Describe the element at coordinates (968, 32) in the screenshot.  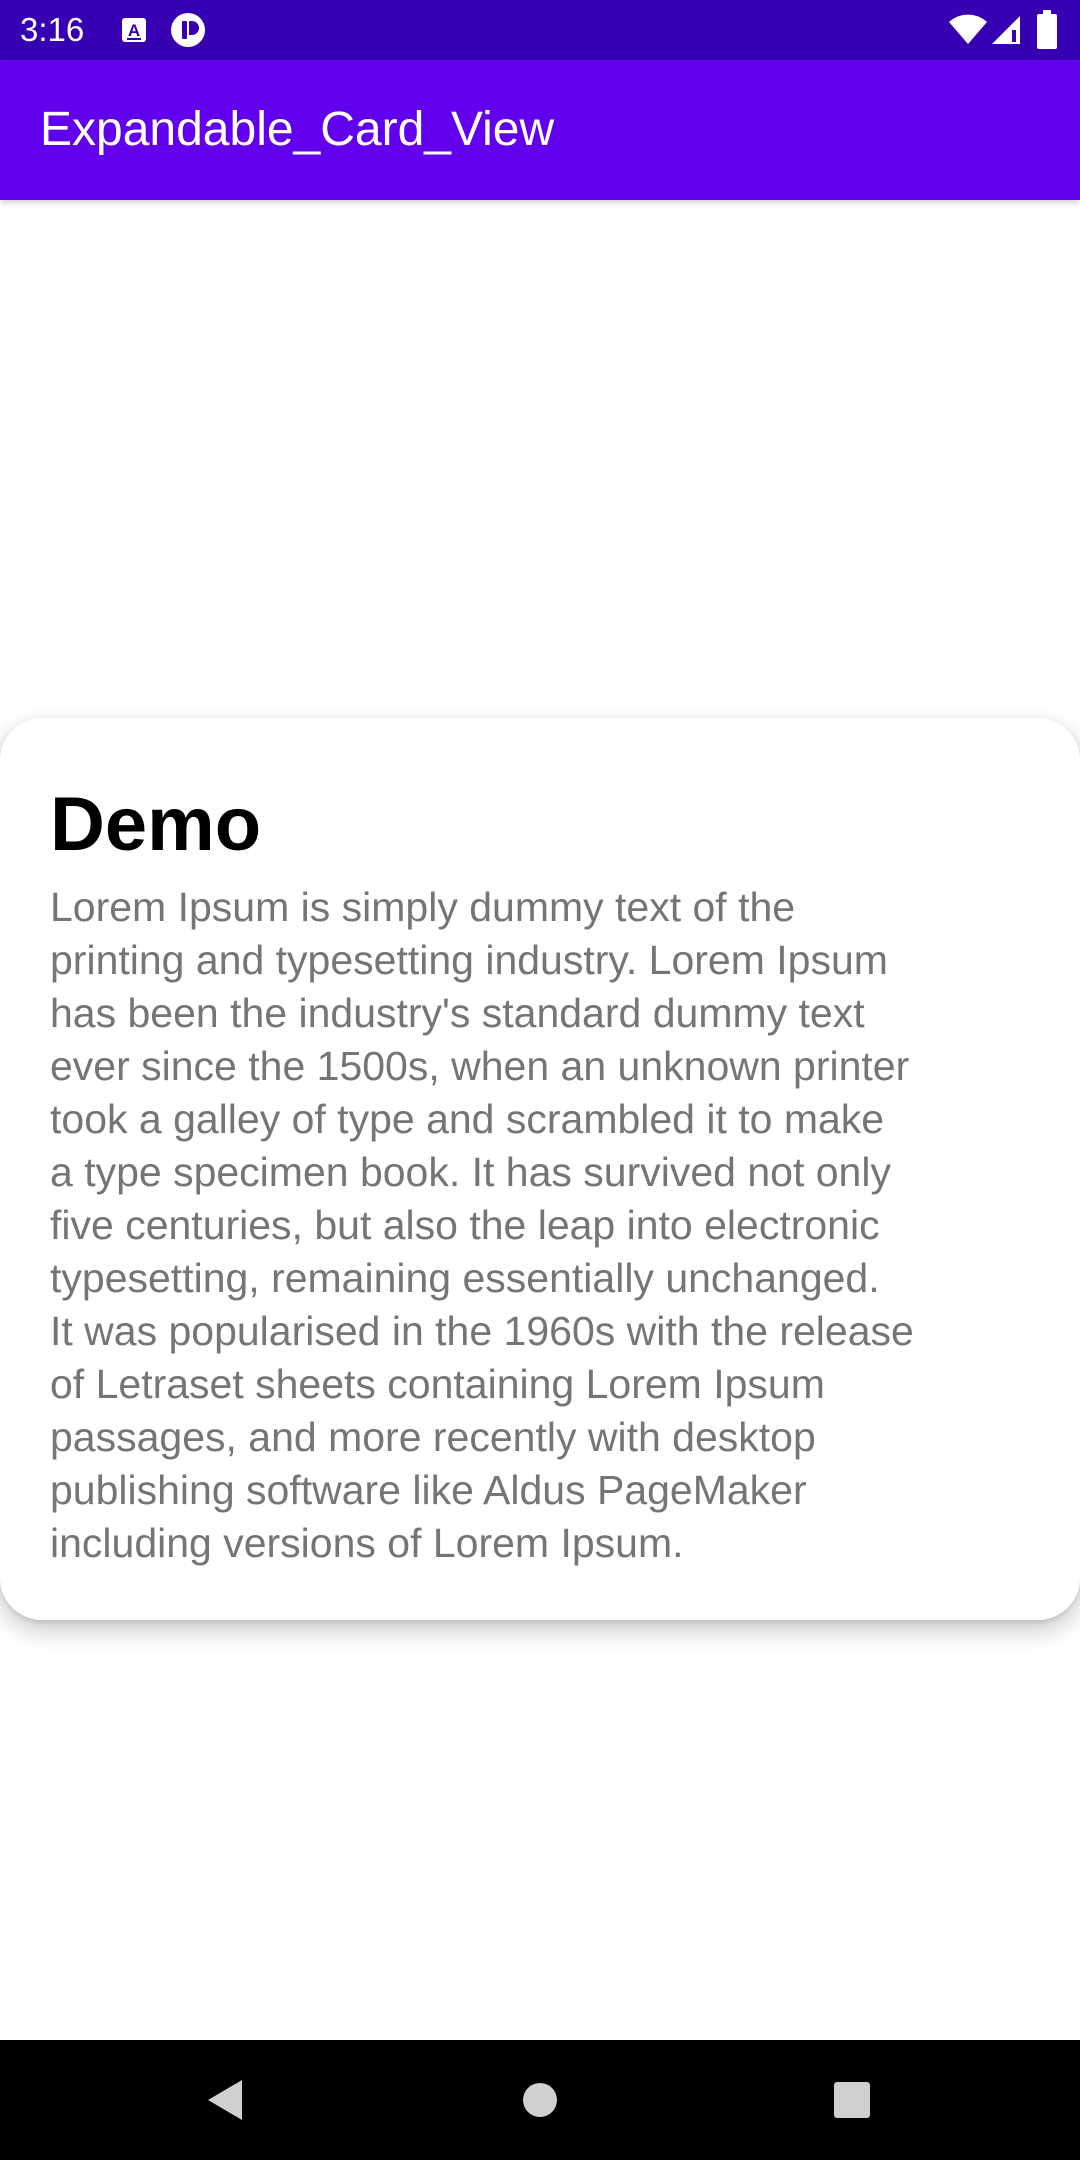
I see `wifi-icon` at that location.